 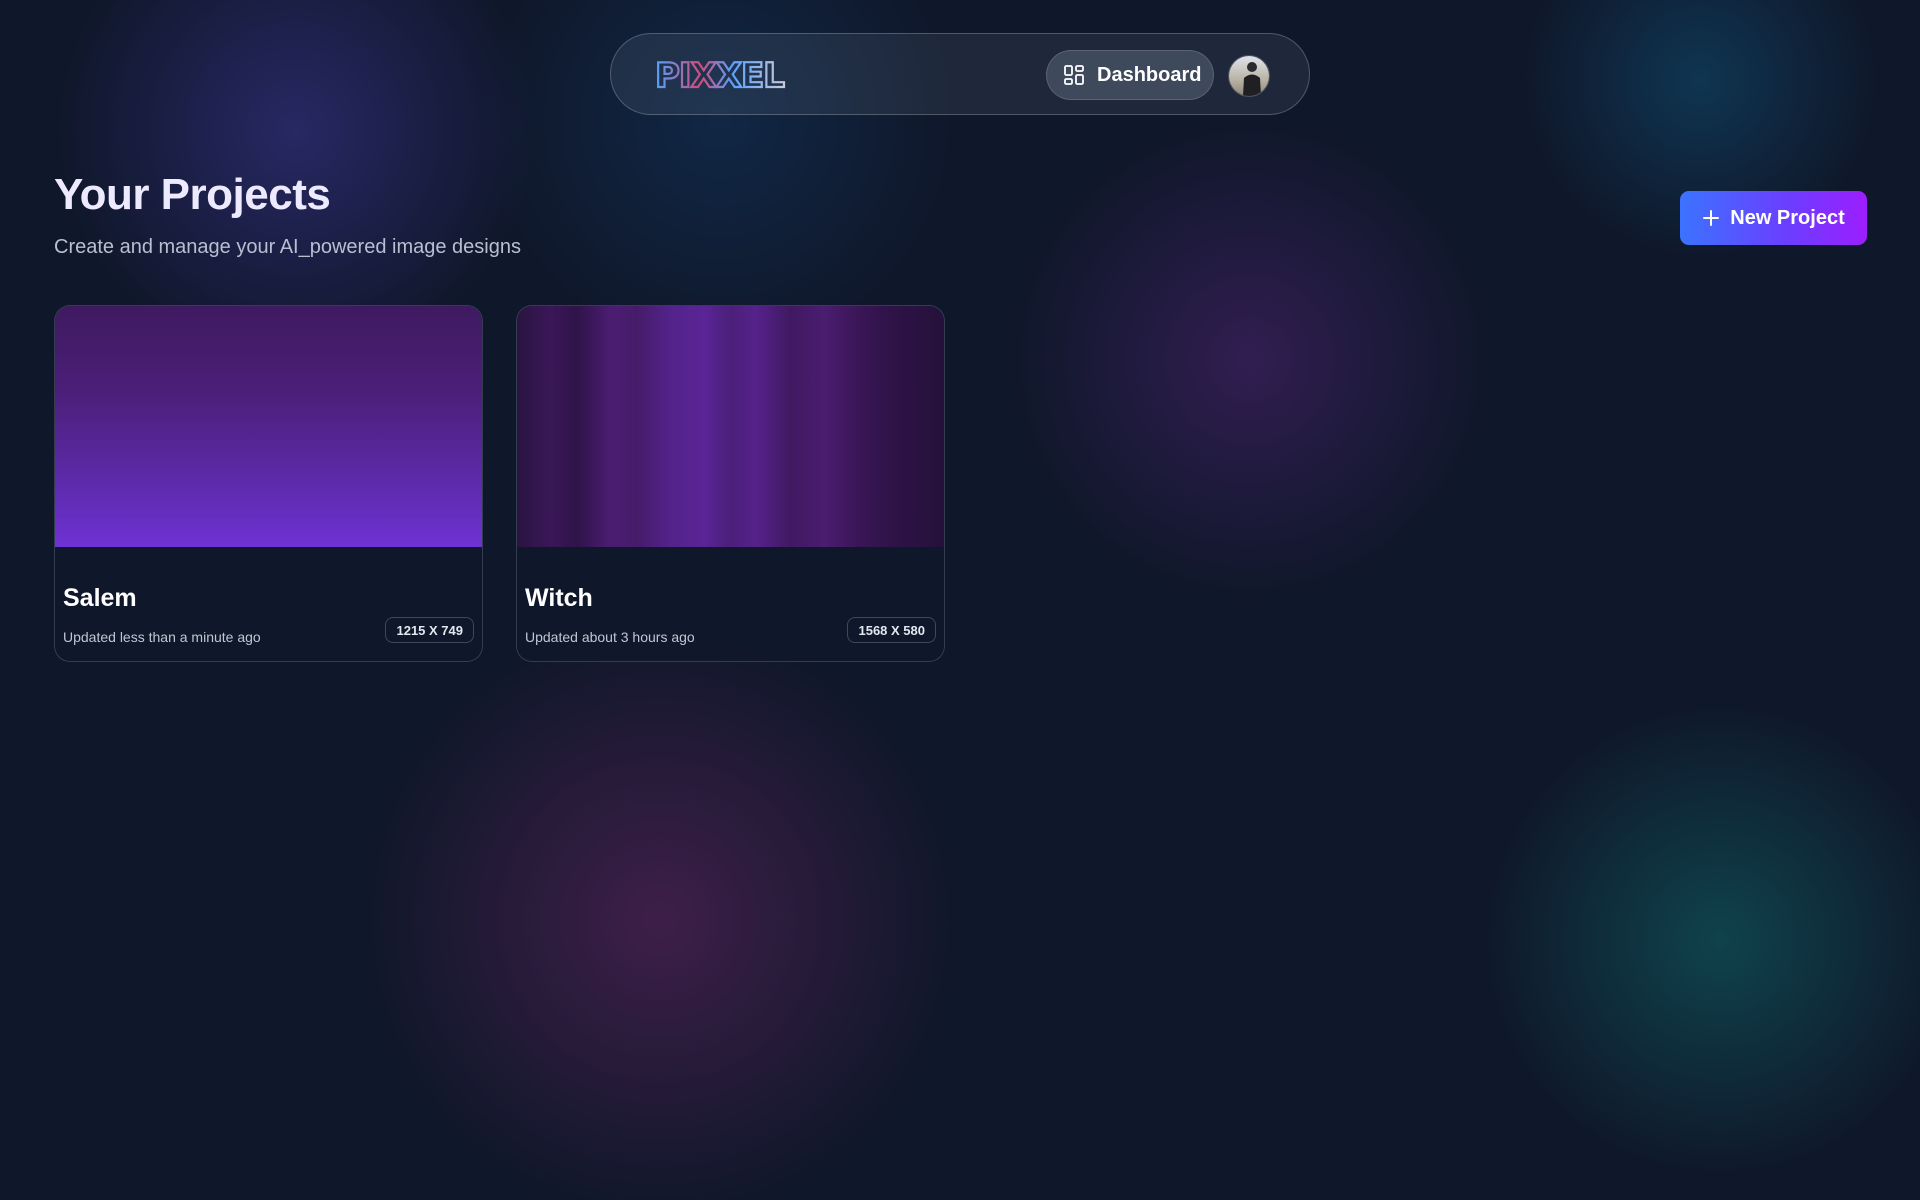 I want to click on project-updated: Updated less than a minute ago, so click(x=162, y=637).